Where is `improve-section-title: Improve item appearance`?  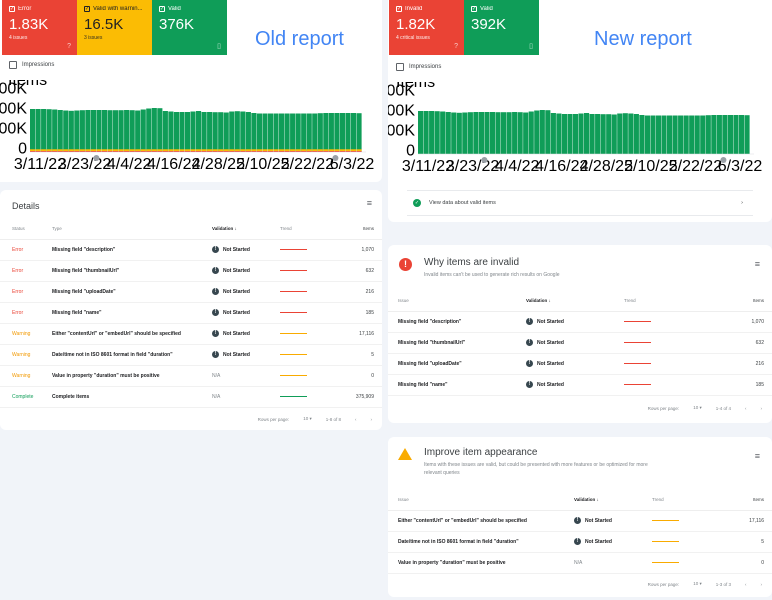 improve-section-title: Improve item appearance is located at coordinates (481, 452).